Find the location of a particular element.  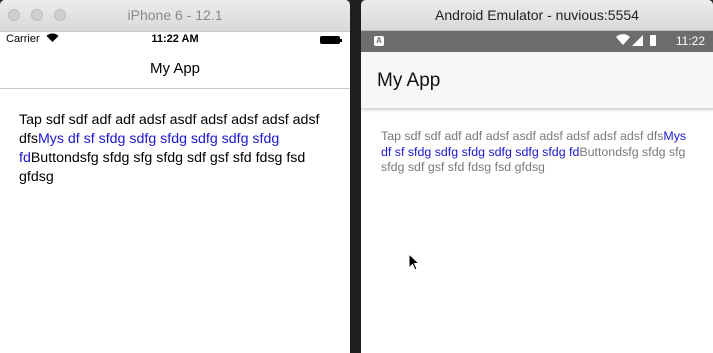

android-app-bar: My App is located at coordinates (537, 81).